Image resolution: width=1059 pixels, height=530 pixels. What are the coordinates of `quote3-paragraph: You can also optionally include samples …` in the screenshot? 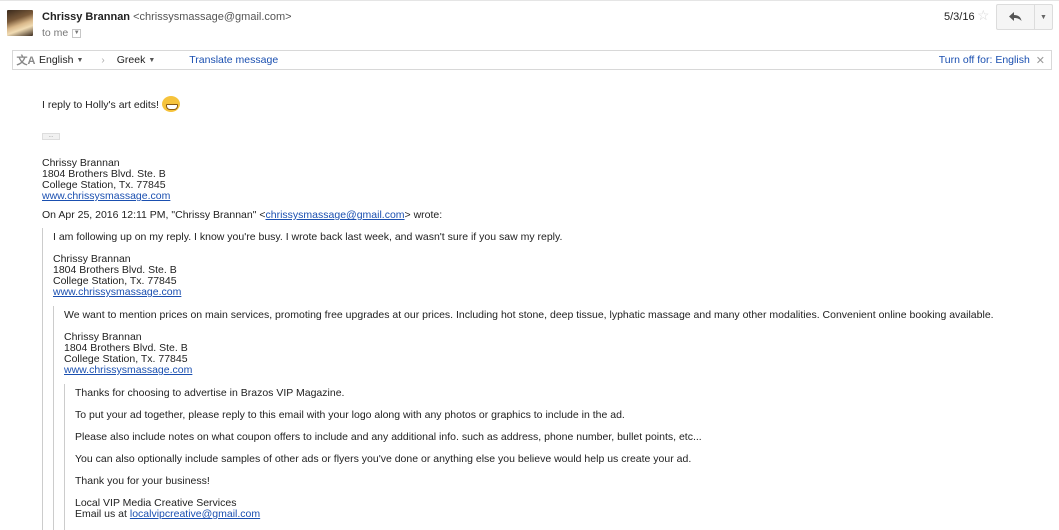 It's located at (383, 459).